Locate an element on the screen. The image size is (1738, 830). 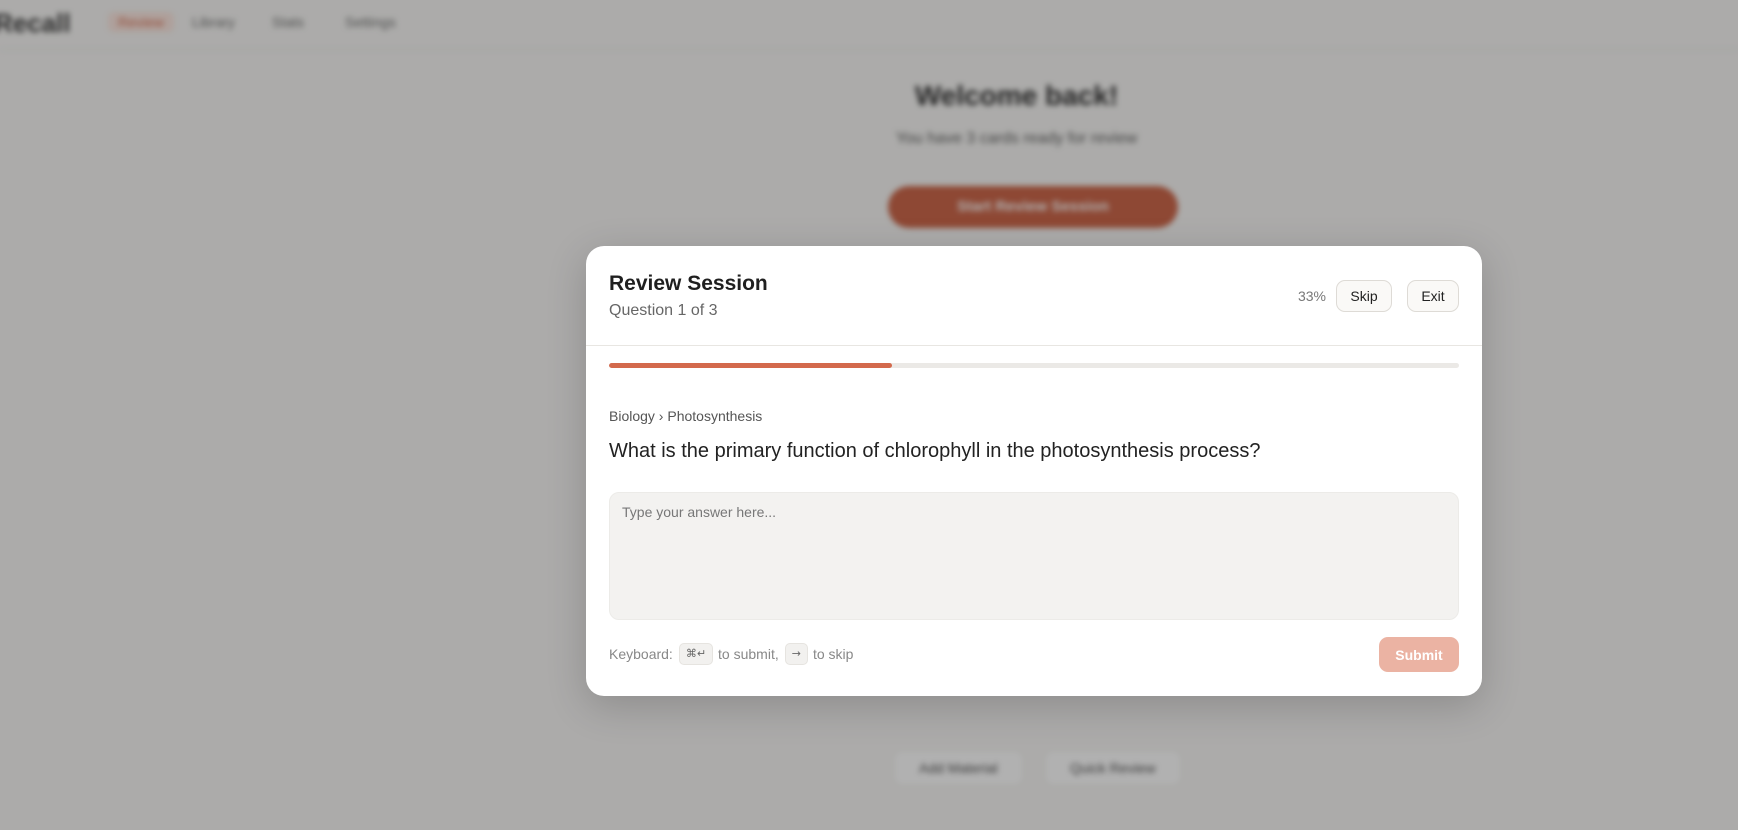
progress-bar-fill is located at coordinates (751, 365).